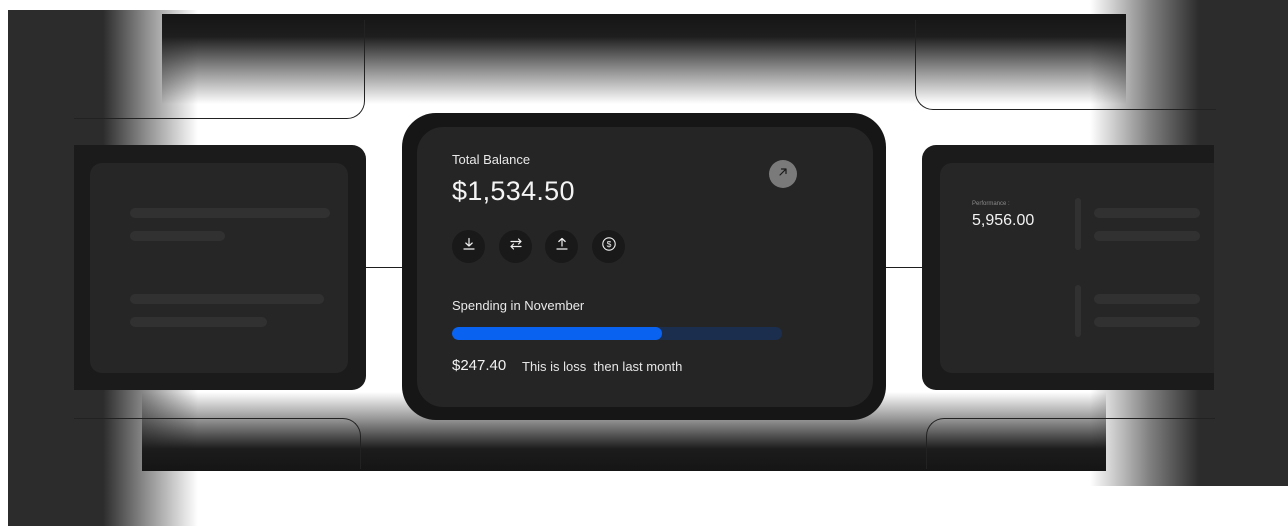 The width and height of the screenshot is (1288, 526). What do you see at coordinates (1065, 65) in the screenshot?
I see `connector-outline-top-right` at bounding box center [1065, 65].